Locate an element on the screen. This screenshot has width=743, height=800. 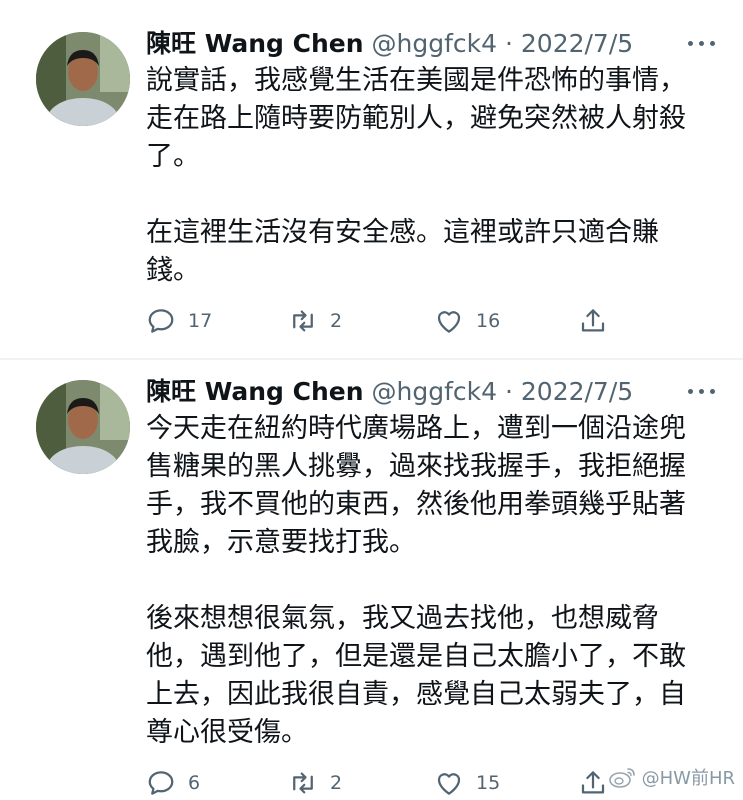
reply-count: 6 is located at coordinates (194, 783).